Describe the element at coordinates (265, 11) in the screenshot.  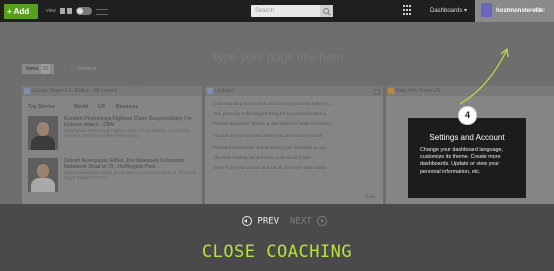
I see `search-placeholder: Search` at that location.